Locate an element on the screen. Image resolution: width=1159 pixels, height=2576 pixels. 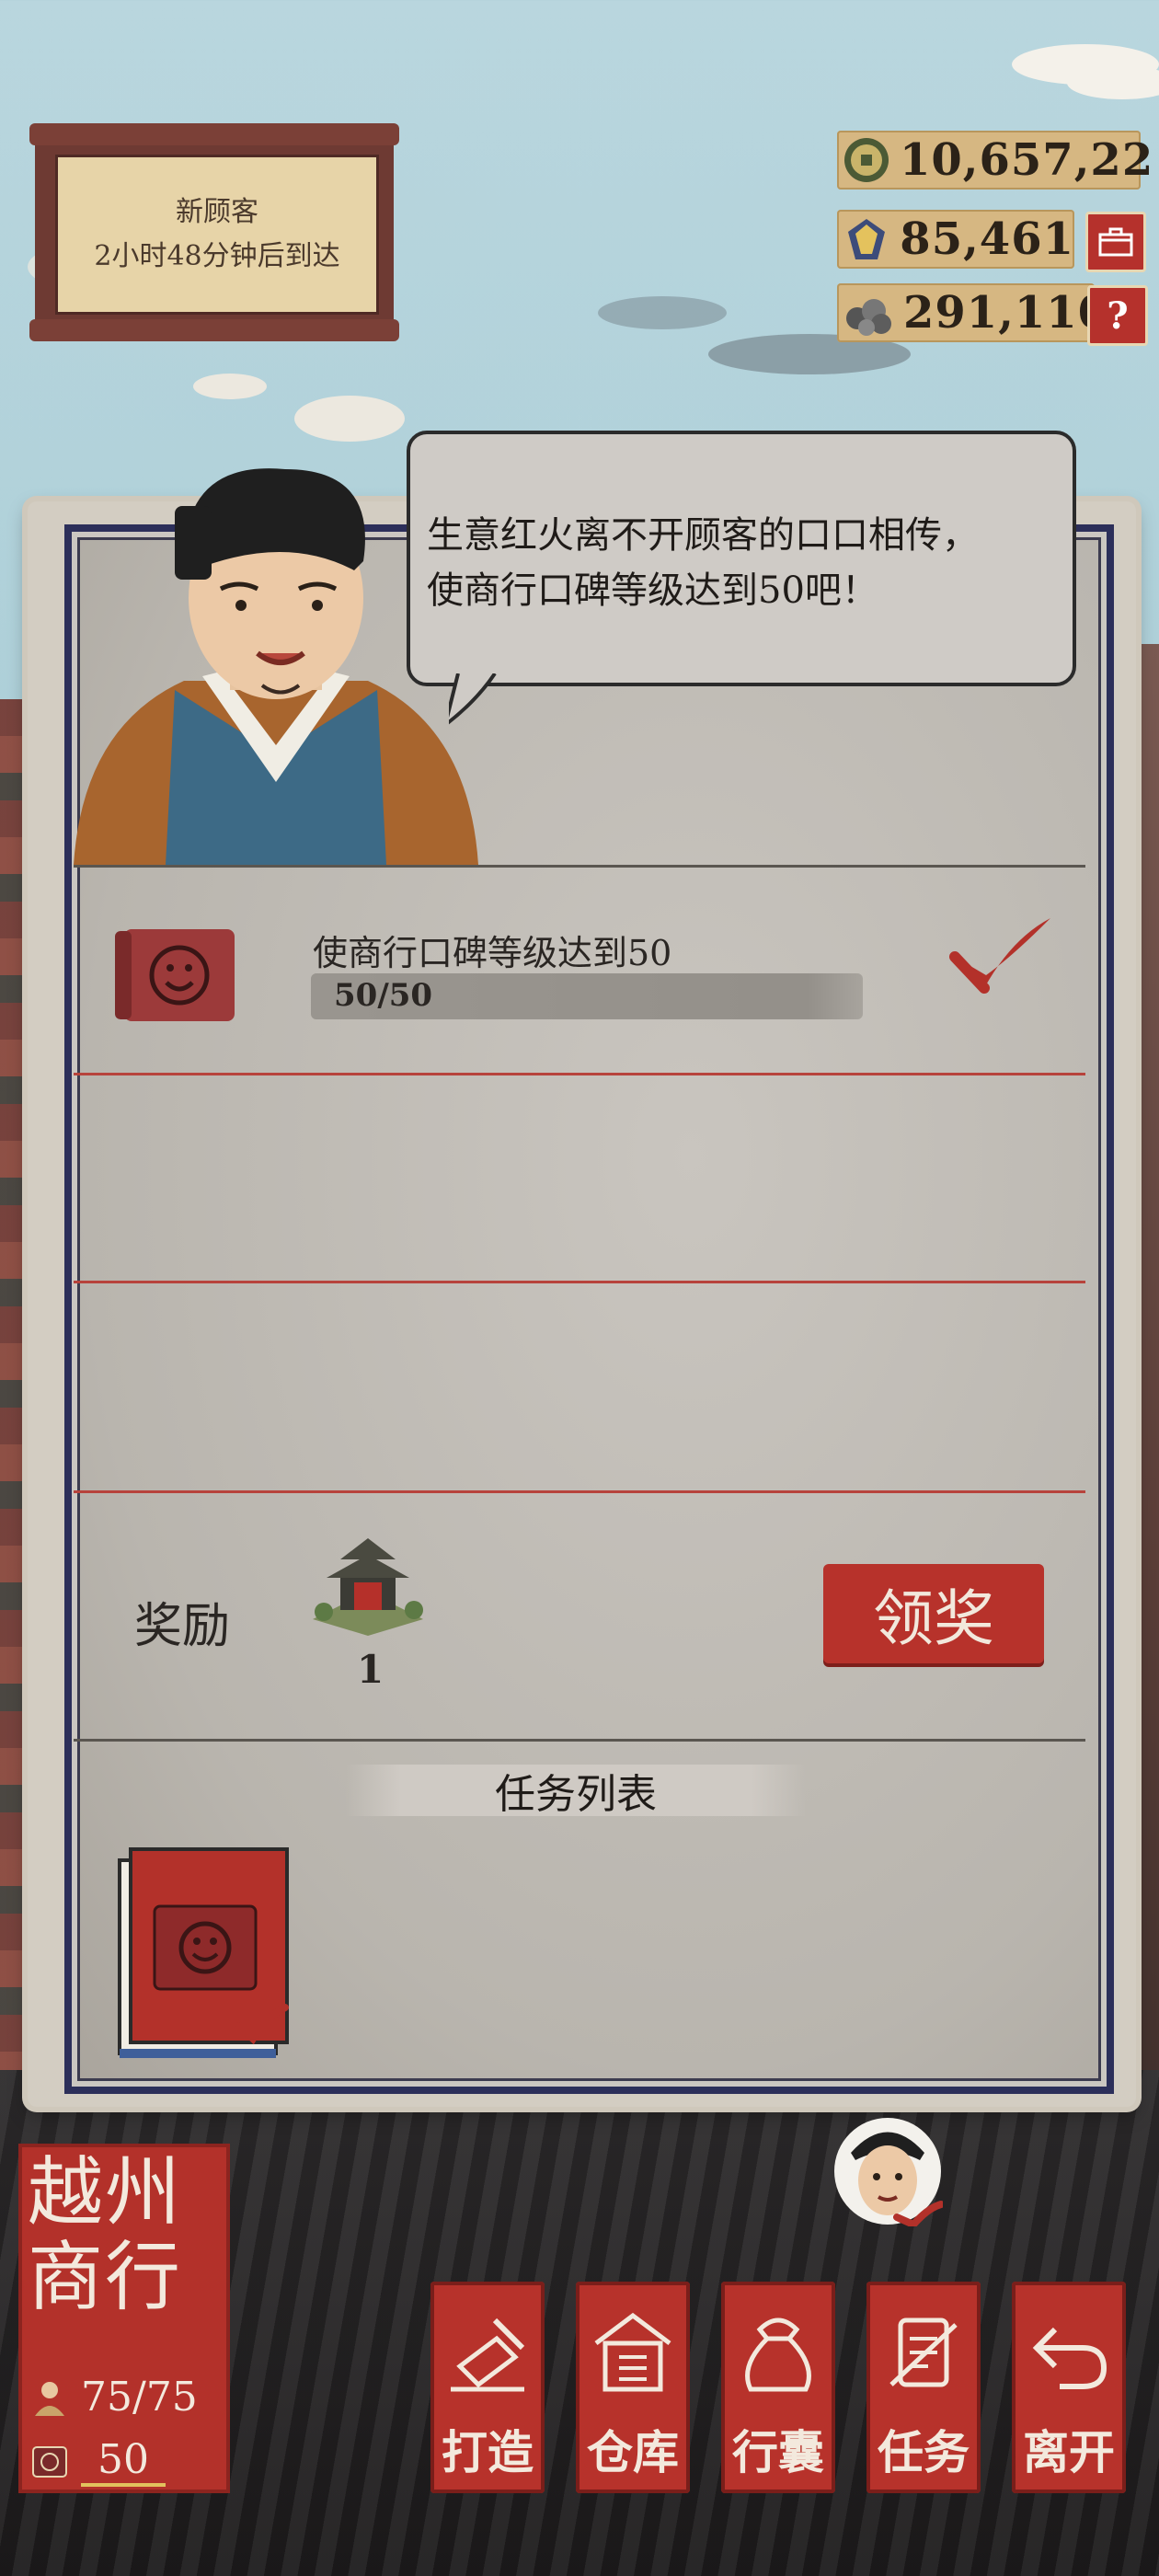
dialog-text: 生意红火离不开顾客的口口相传， 使商行口碑等级达到50吧！ is located at coordinates (703, 563).